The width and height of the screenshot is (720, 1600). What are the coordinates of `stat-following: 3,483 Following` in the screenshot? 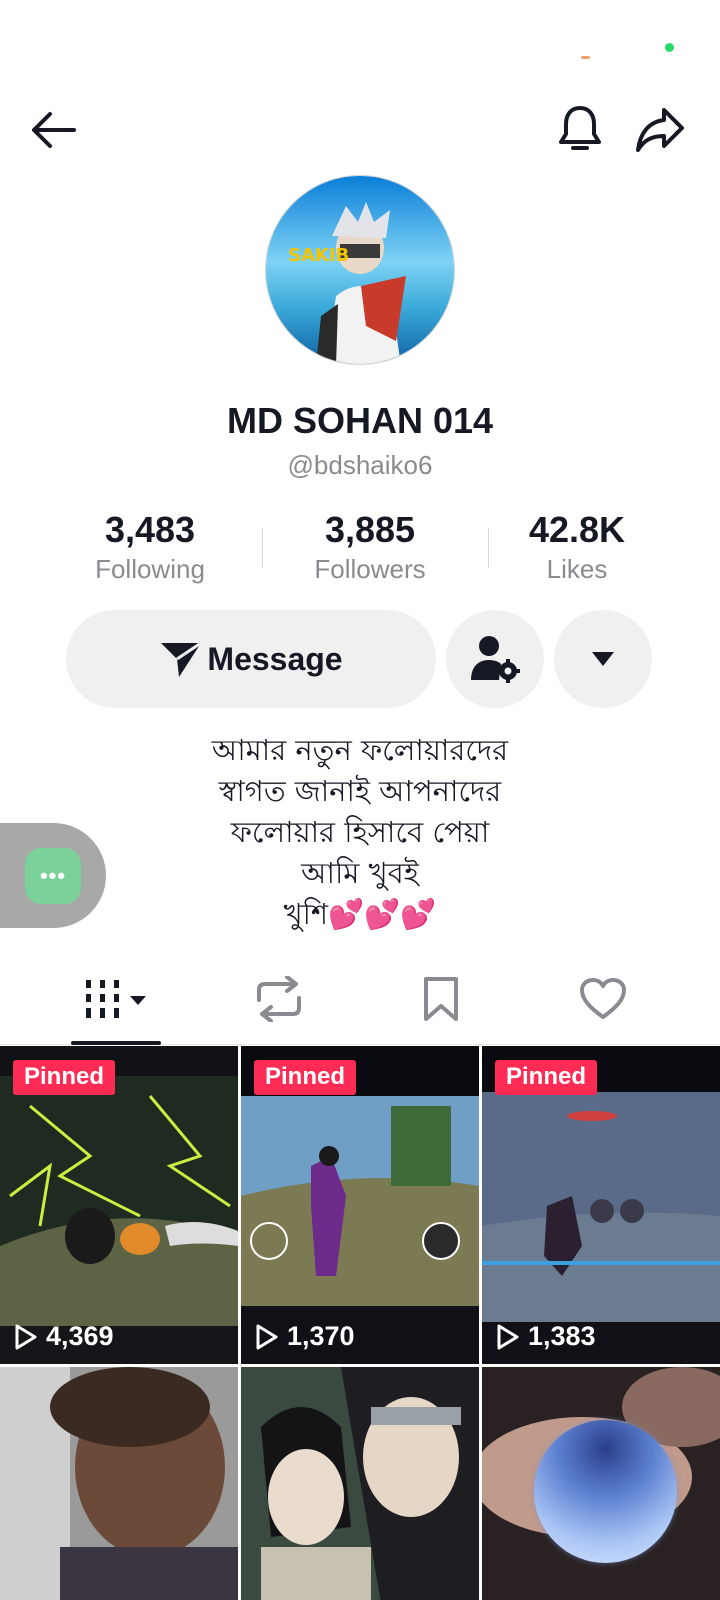 It's located at (150, 547).